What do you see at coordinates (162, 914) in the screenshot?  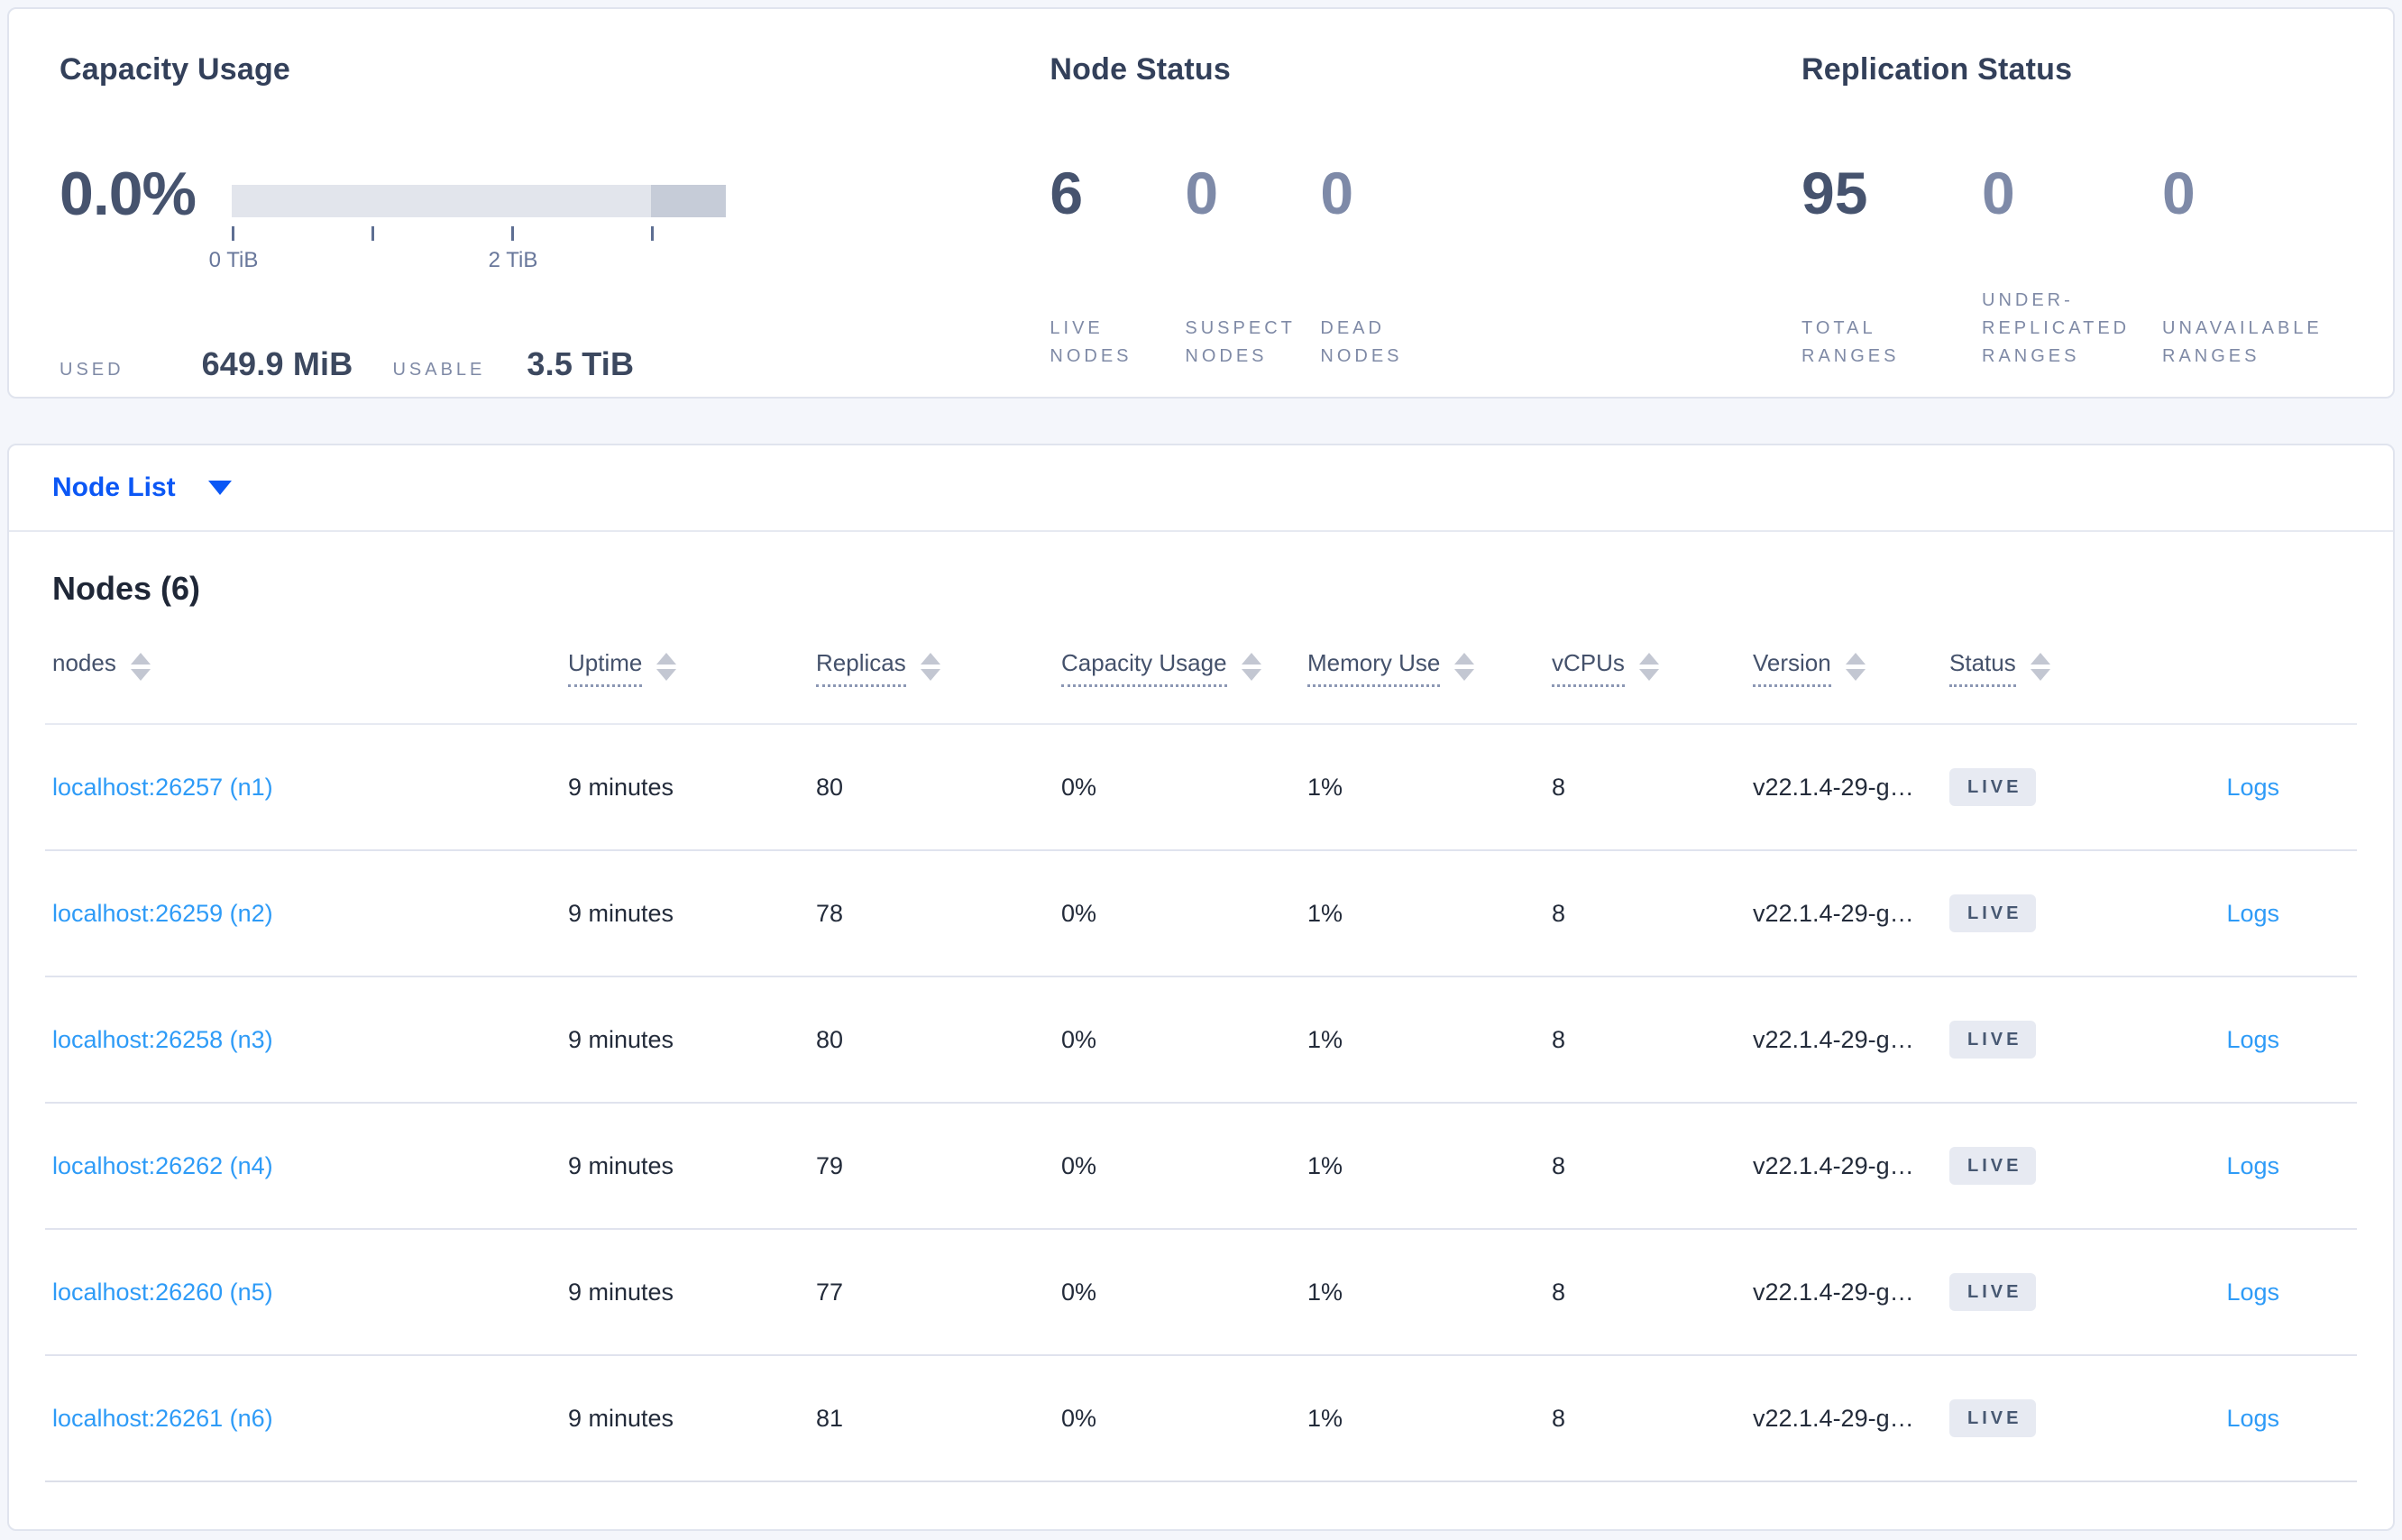 I see `node-link: localhost:26259 (n2)` at bounding box center [162, 914].